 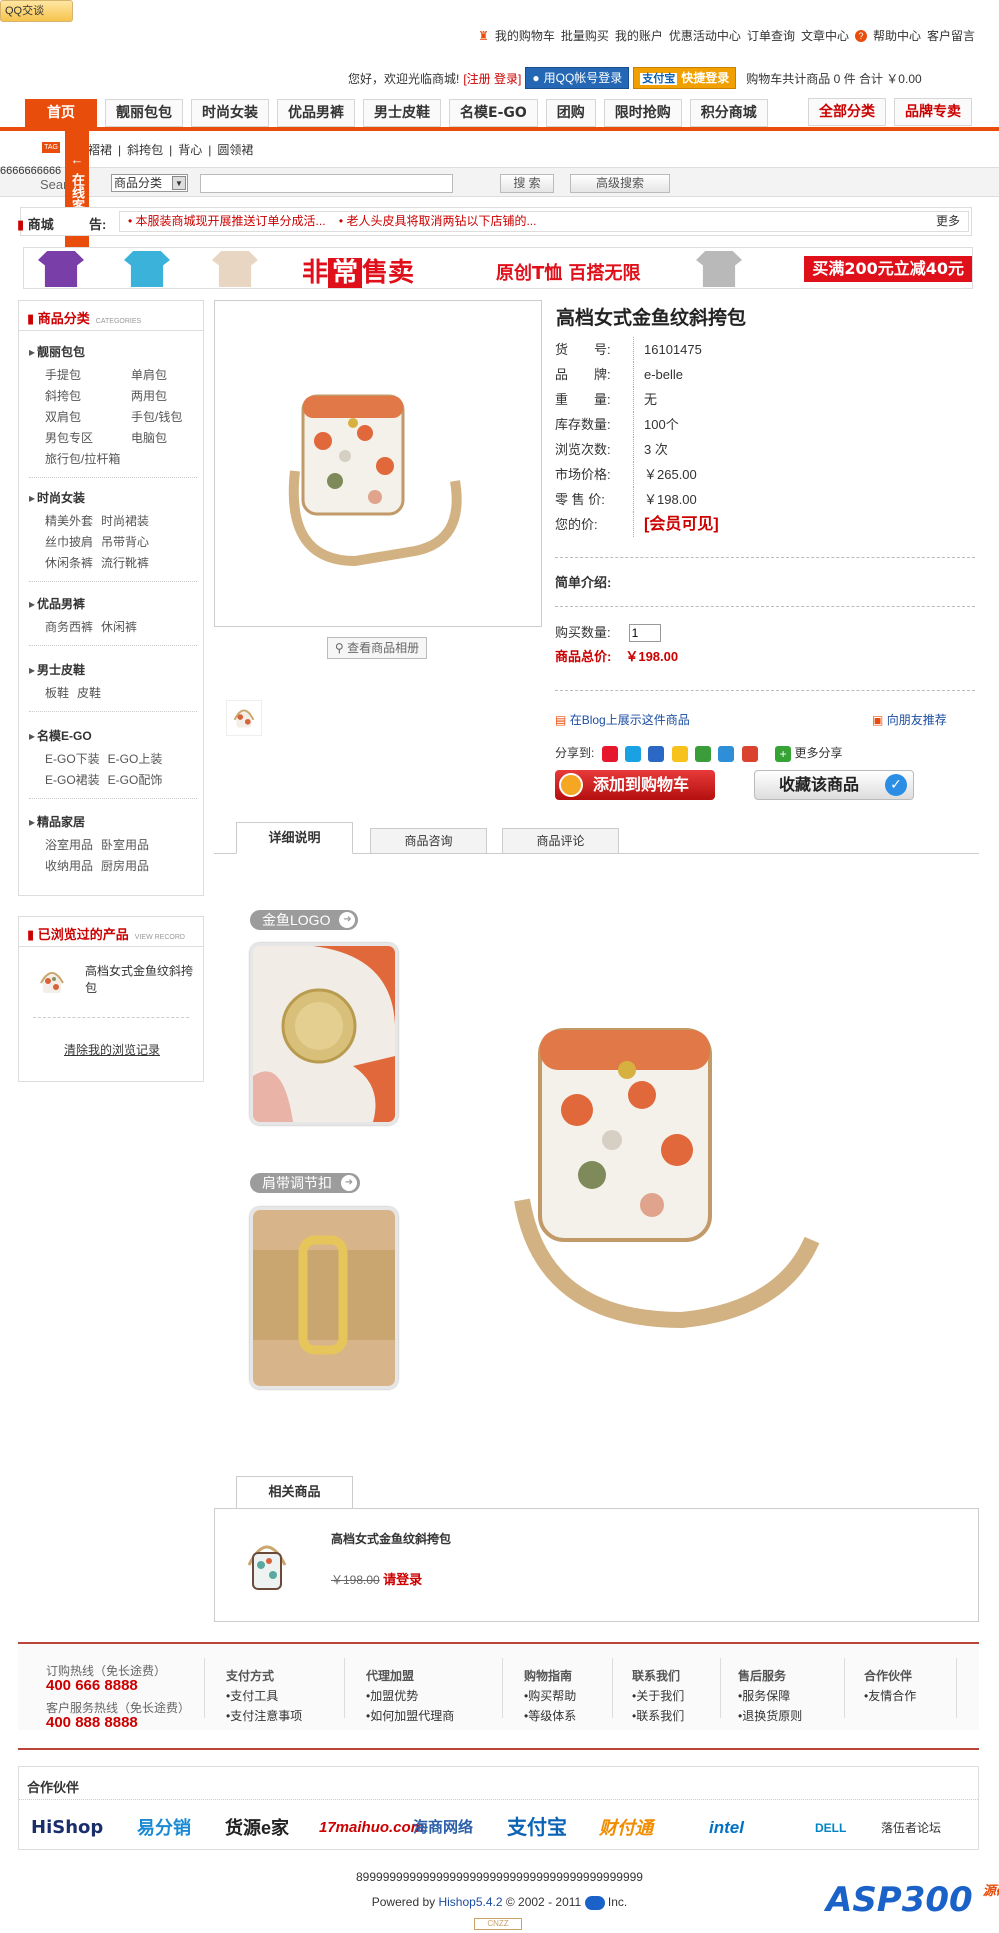 I want to click on hishop-link: Hishop5.4.2, so click(x=470, y=1902).